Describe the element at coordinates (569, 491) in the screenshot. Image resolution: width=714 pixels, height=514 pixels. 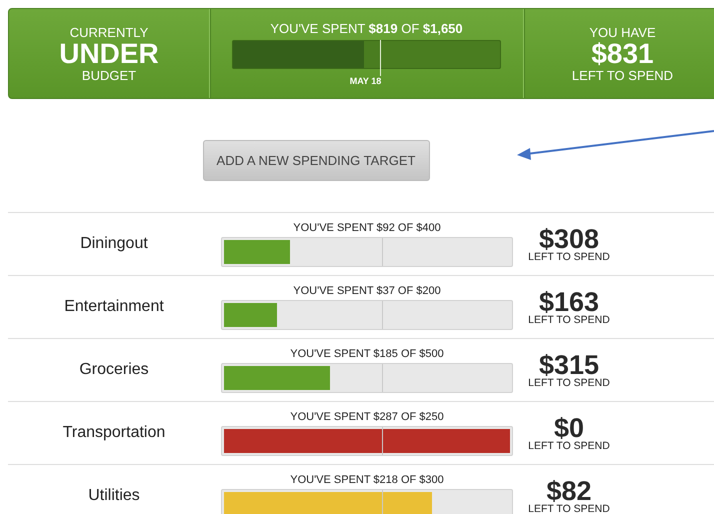
I see `remaining-amount: $82` at that location.